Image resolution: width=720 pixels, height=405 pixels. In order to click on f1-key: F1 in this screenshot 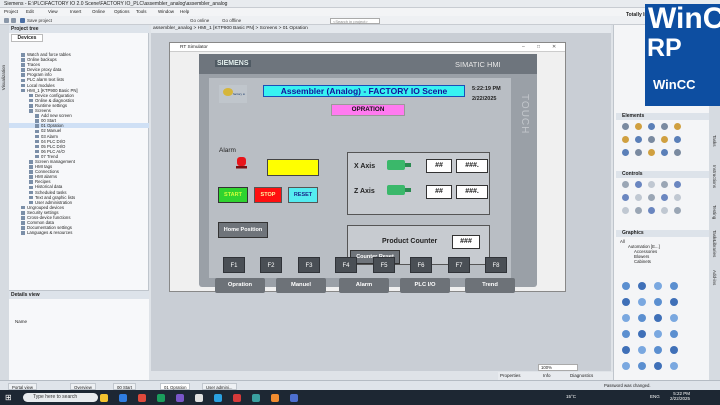, I will do `click(234, 265)`.